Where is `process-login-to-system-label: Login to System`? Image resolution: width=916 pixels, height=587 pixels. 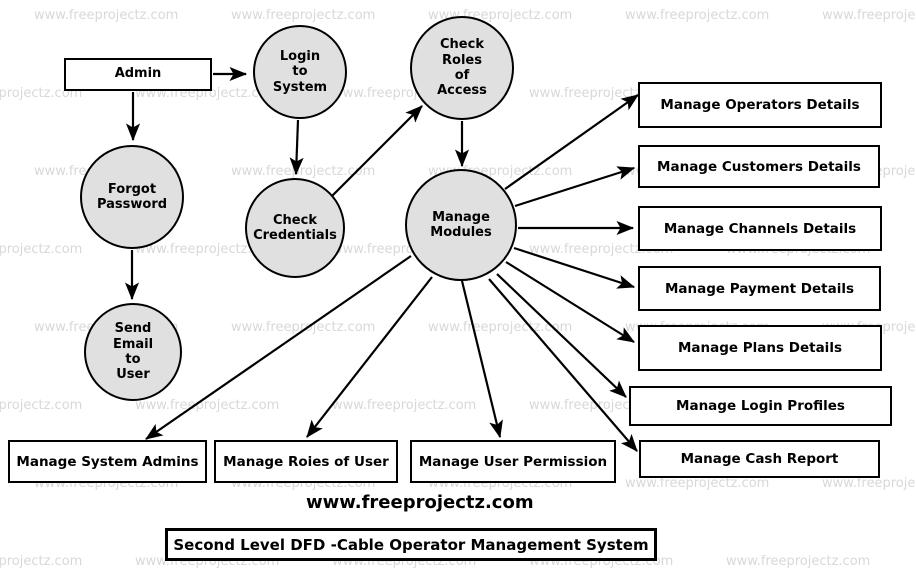 process-login-to-system-label: Login to System is located at coordinates (300, 72).